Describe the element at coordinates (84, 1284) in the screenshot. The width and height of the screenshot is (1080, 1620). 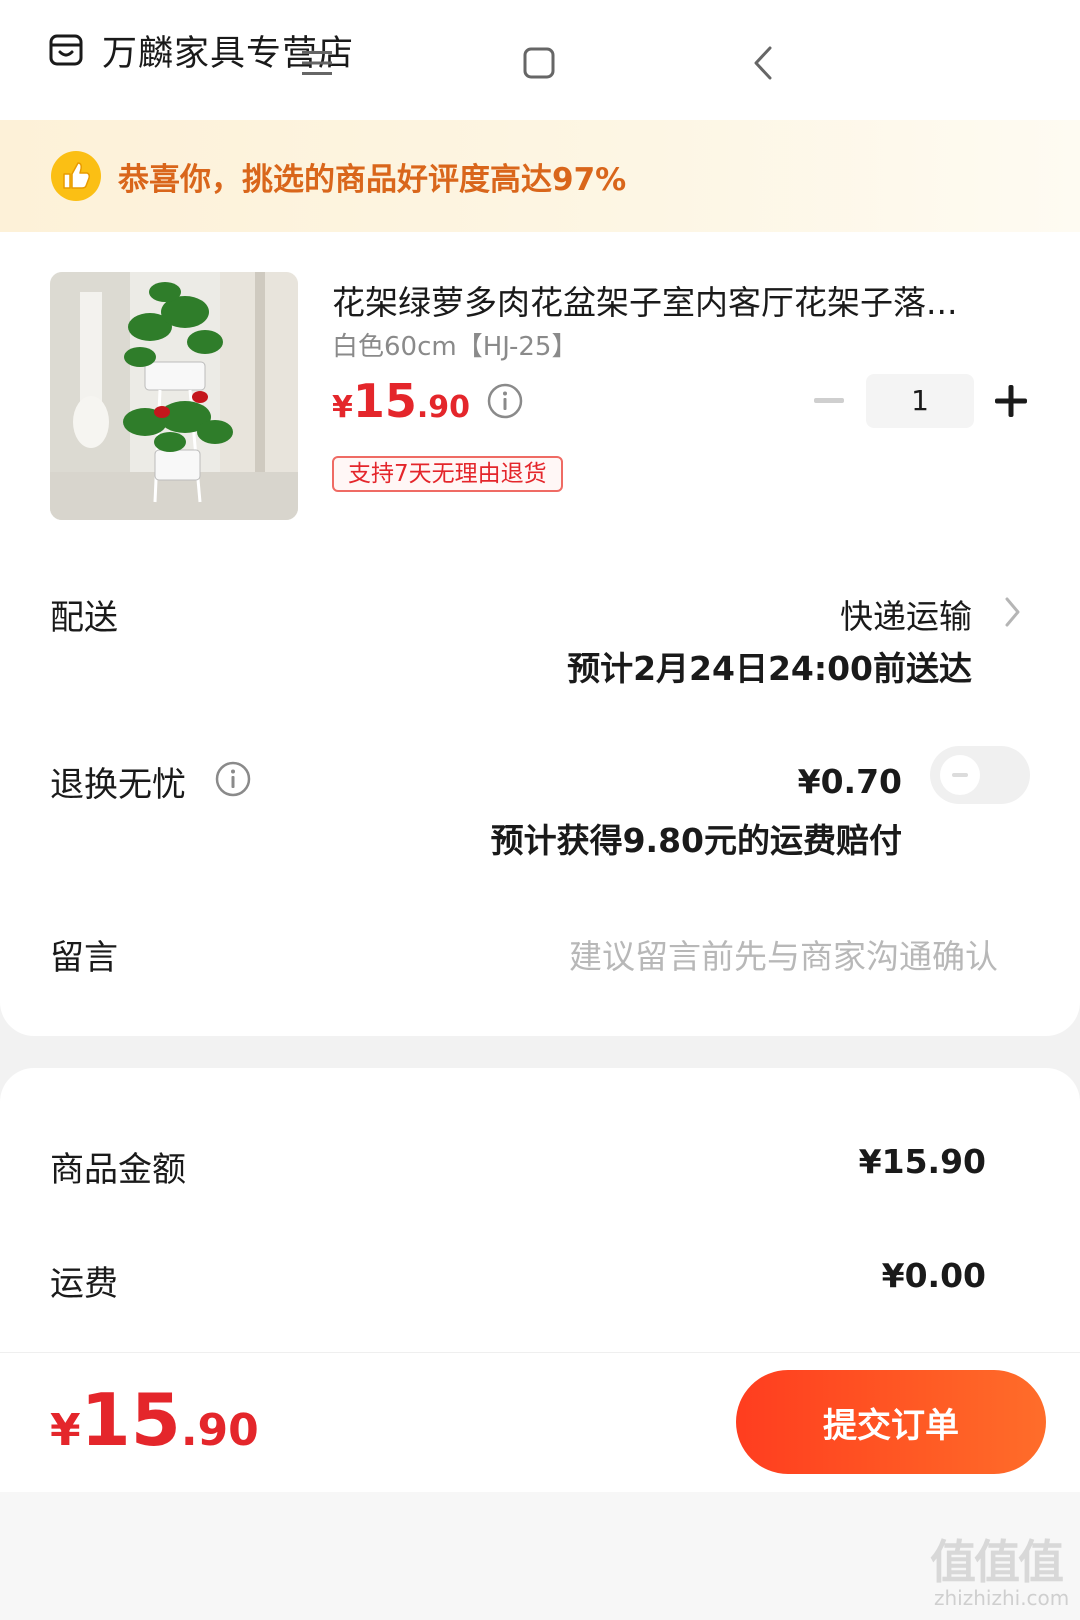
I see `shipping-label: 运费` at that location.